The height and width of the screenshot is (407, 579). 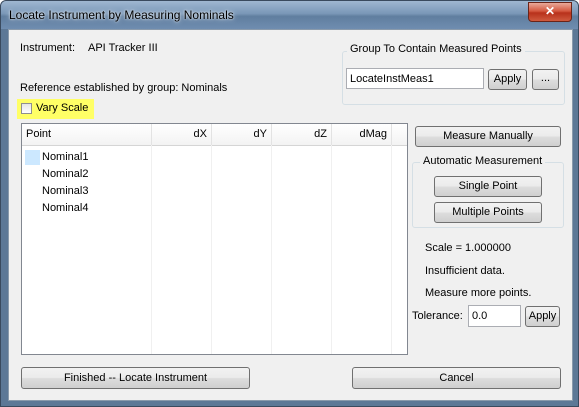 What do you see at coordinates (65, 157) in the screenshot?
I see `row-point-name: Nominal1` at bounding box center [65, 157].